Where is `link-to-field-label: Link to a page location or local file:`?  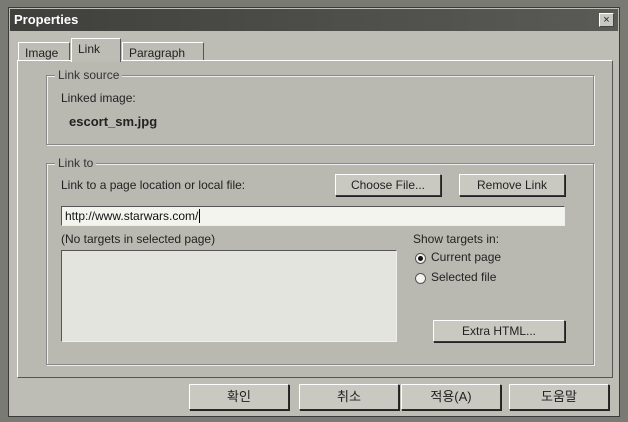
link-to-field-label: Link to a page location or local file: is located at coordinates (153, 185).